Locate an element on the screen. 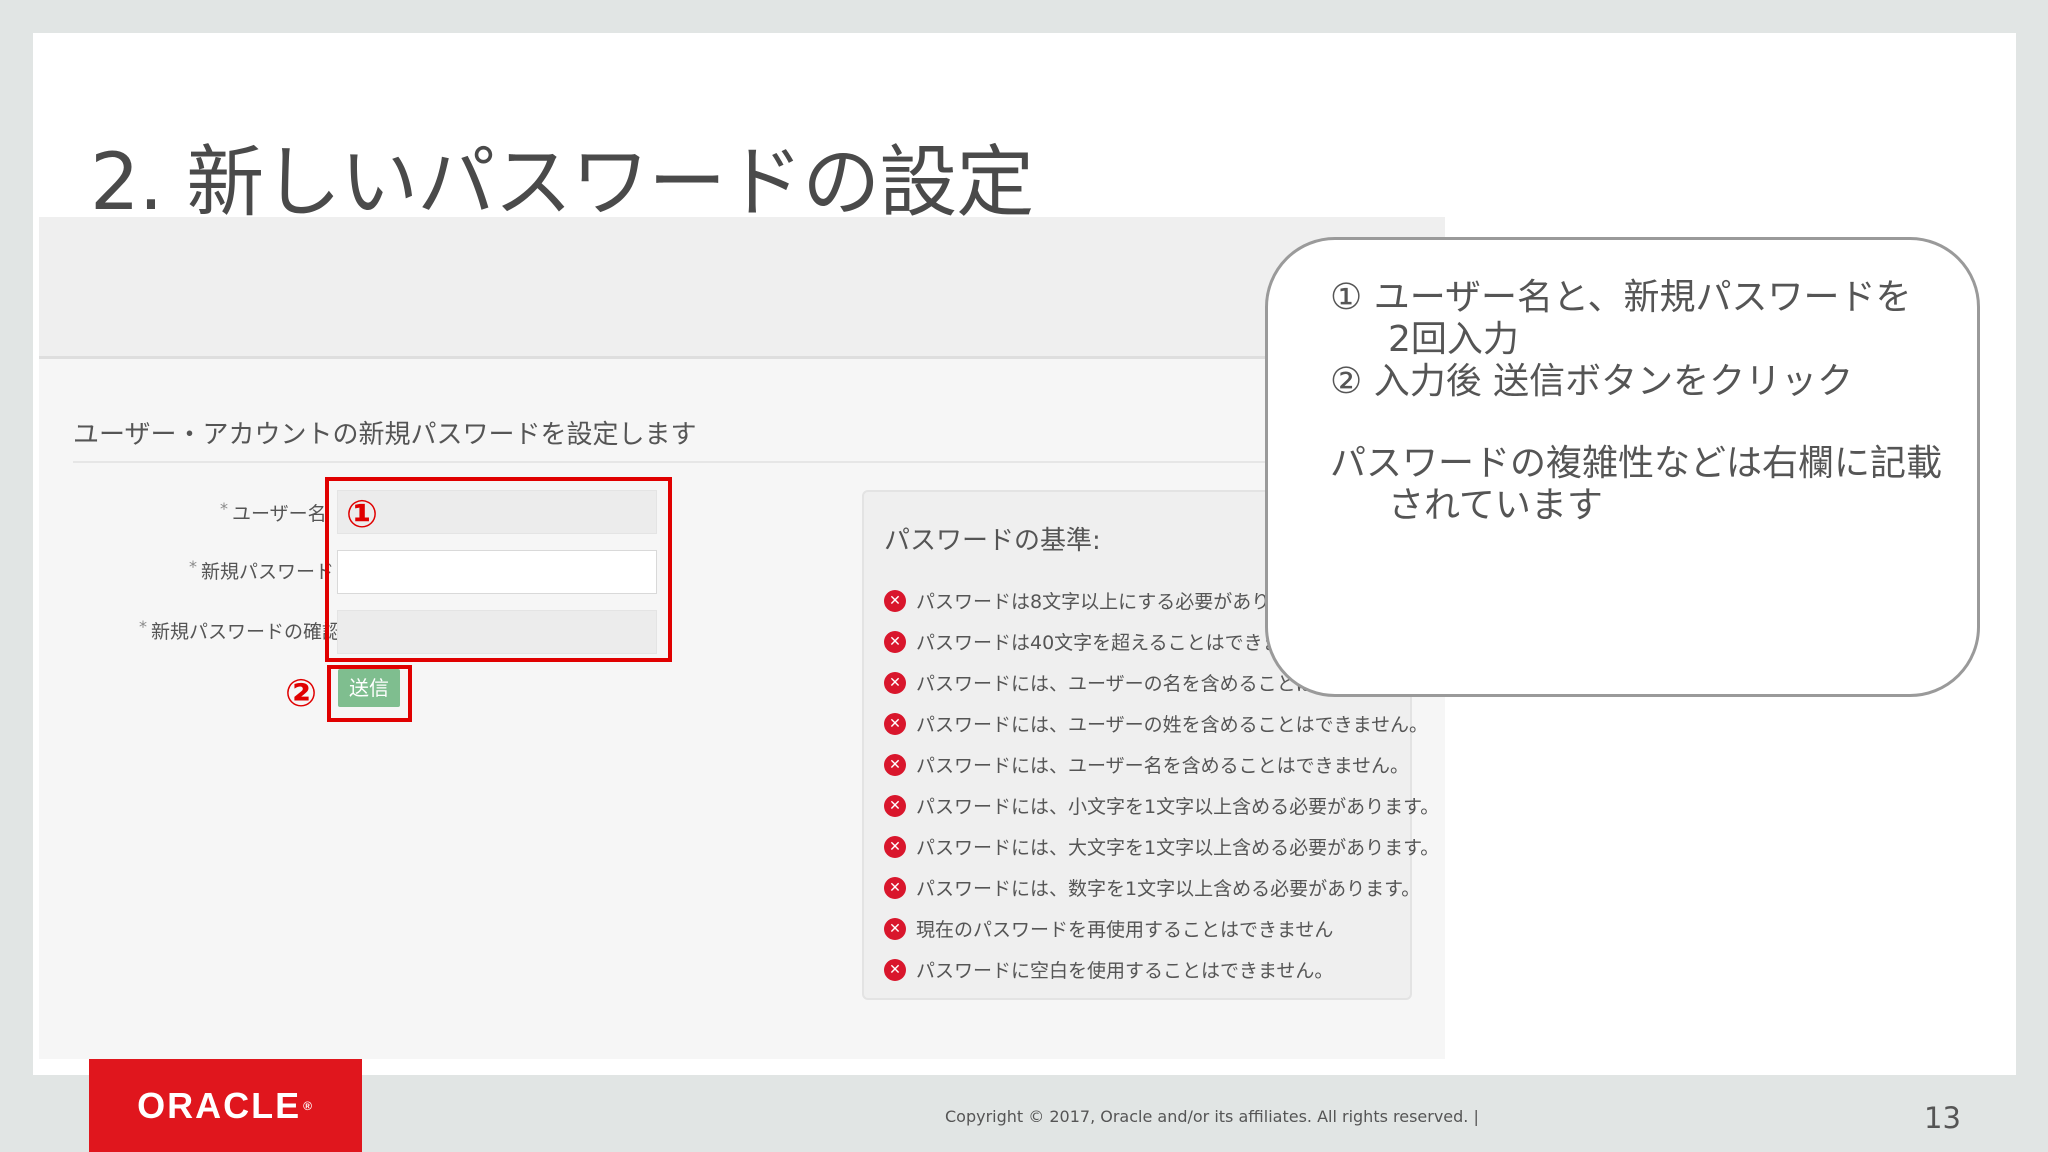 This screenshot has width=2048, height=1152. registered-mark: ® is located at coordinates (308, 1105).